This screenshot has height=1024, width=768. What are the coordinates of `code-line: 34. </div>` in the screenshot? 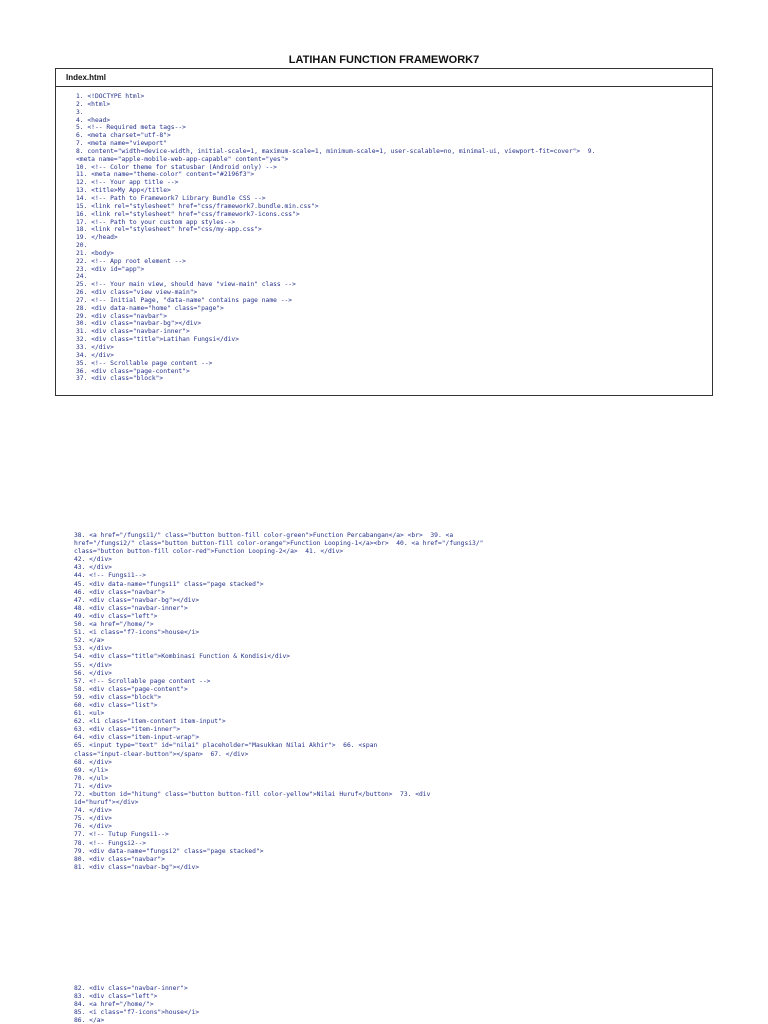 It's located at (95, 355).